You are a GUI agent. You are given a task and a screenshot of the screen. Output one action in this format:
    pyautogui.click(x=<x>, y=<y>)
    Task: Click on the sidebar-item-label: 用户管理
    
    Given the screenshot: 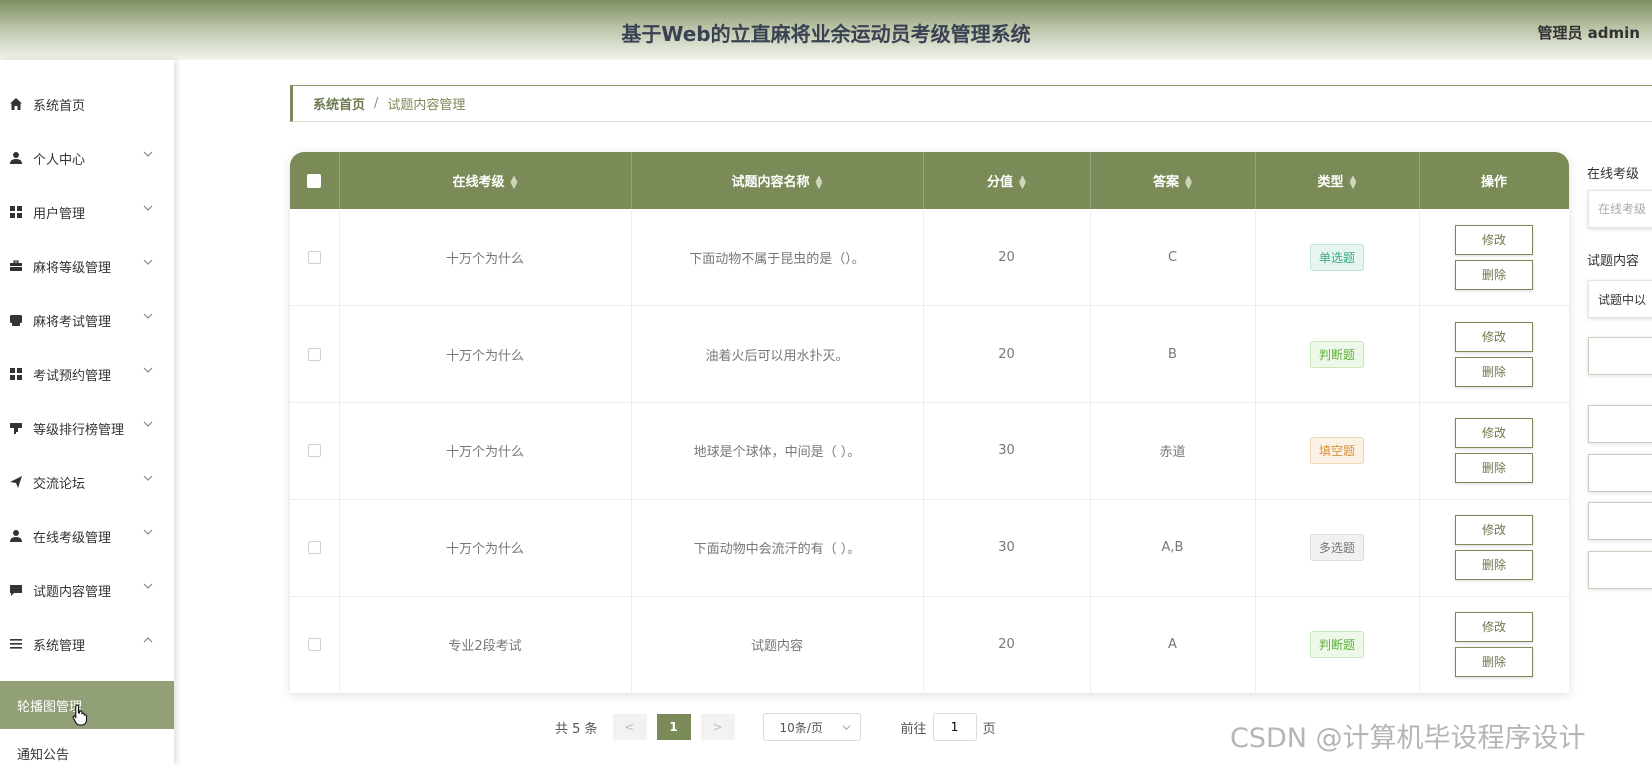 What is the action you would take?
    pyautogui.click(x=59, y=214)
    